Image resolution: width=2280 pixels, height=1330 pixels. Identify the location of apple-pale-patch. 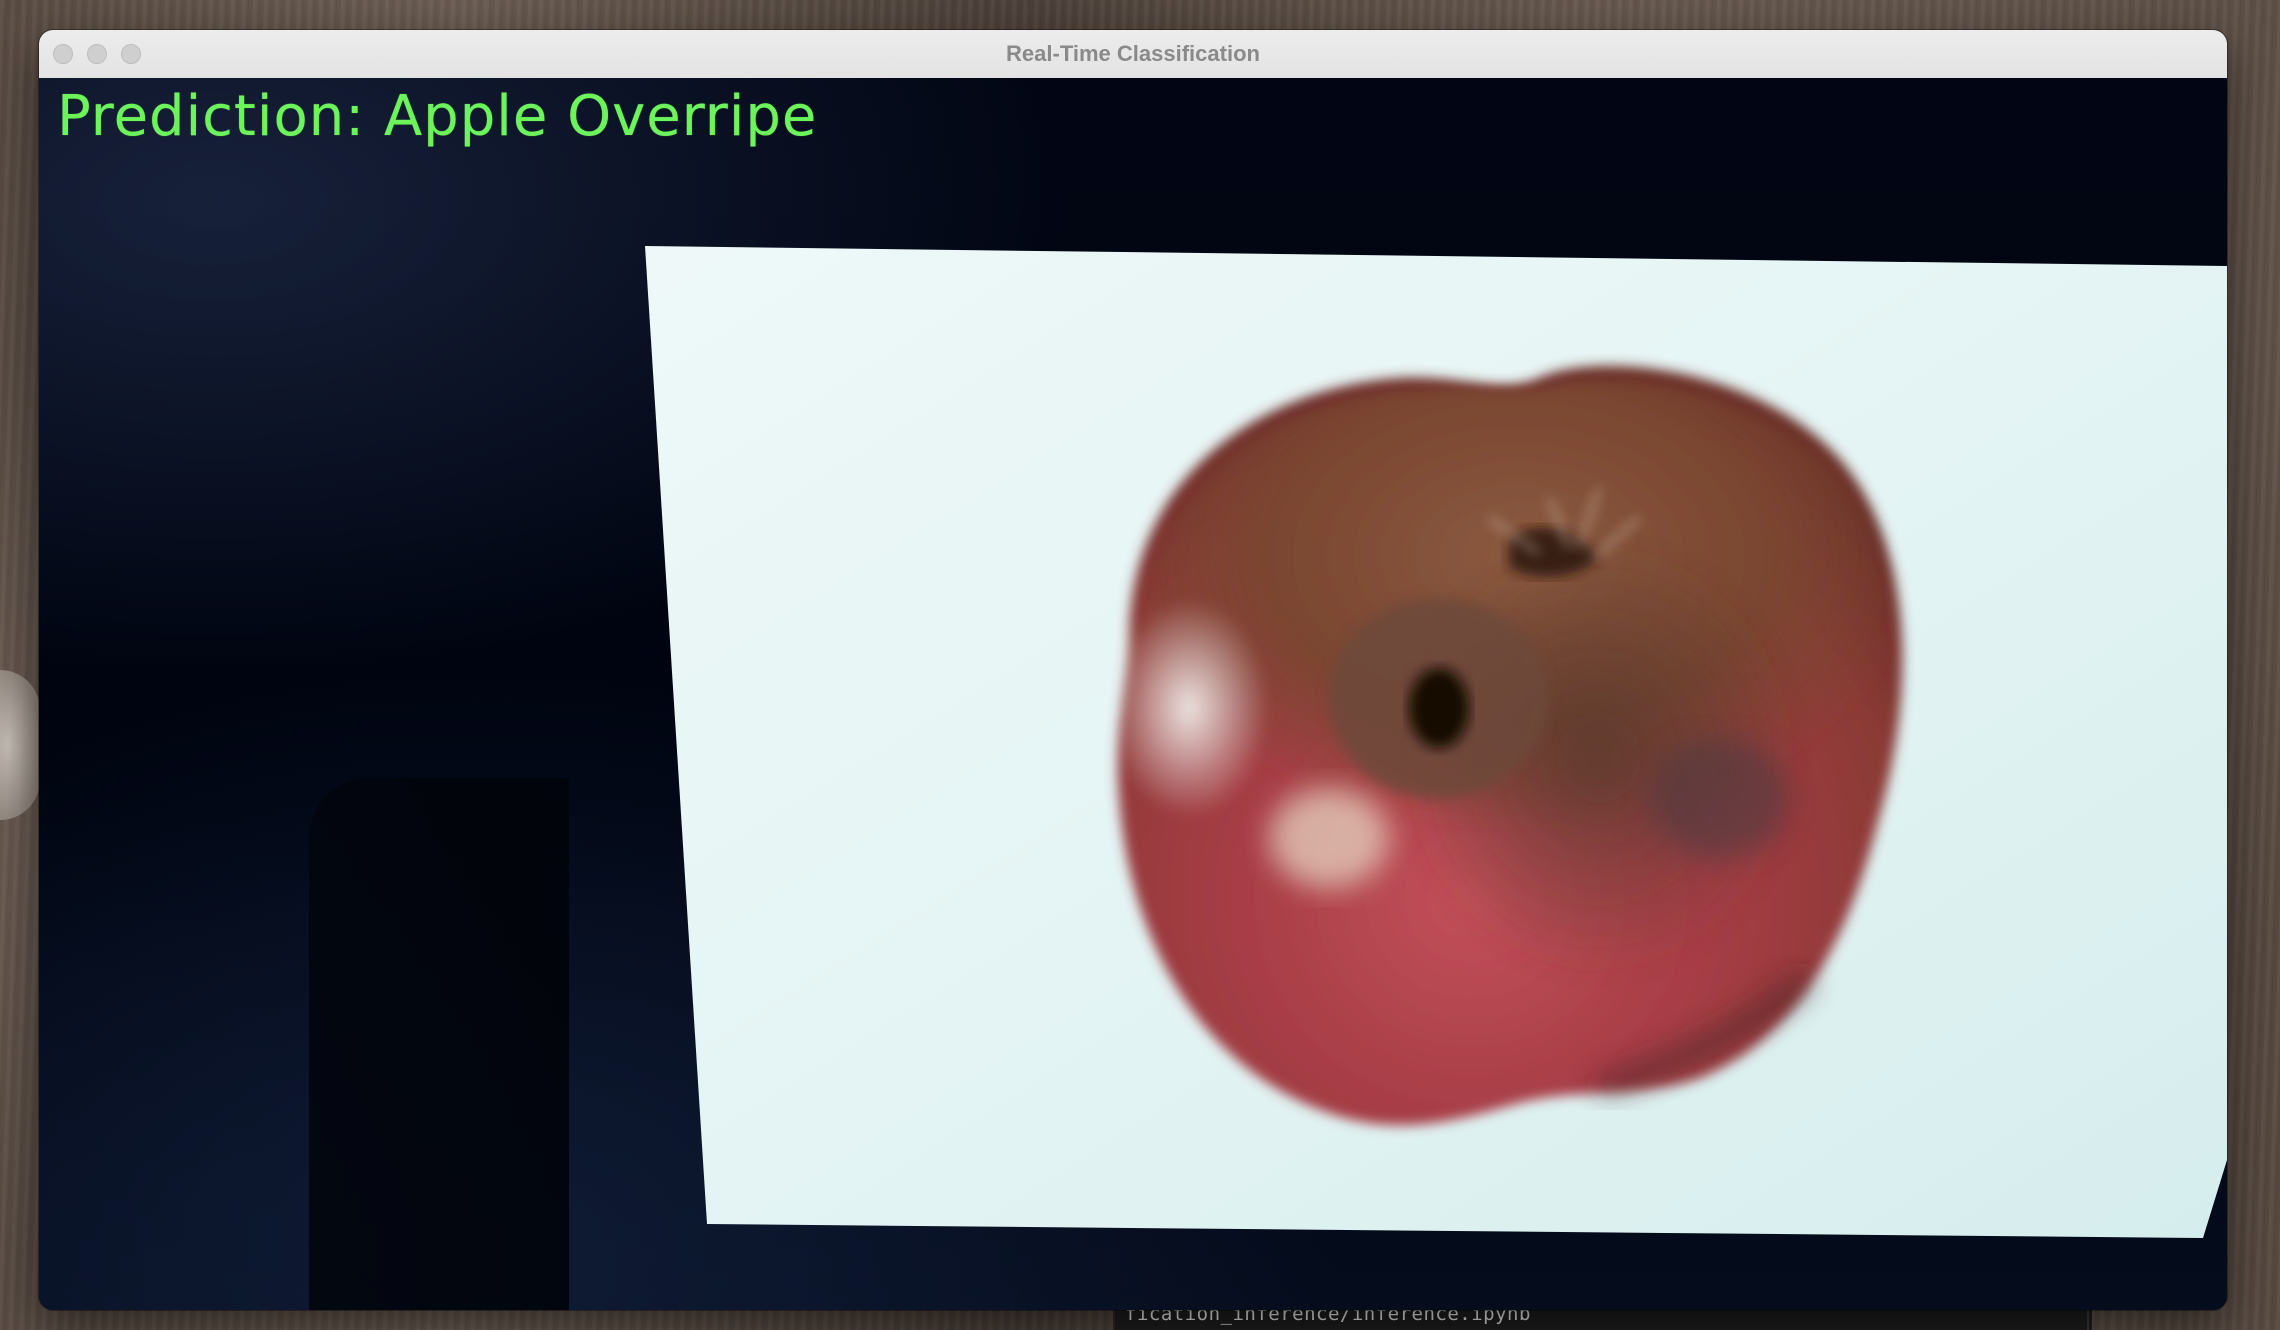
(1189, 708).